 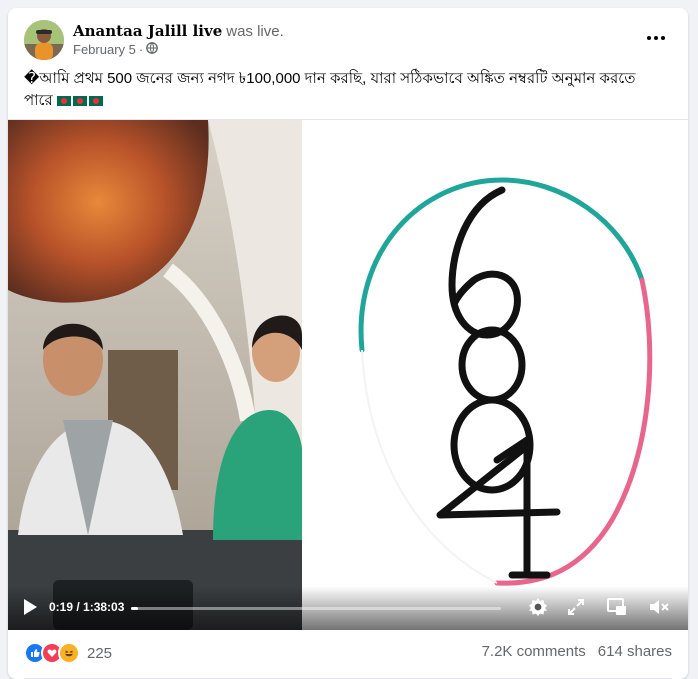 I want to click on reaction-count: 225, so click(x=100, y=653).